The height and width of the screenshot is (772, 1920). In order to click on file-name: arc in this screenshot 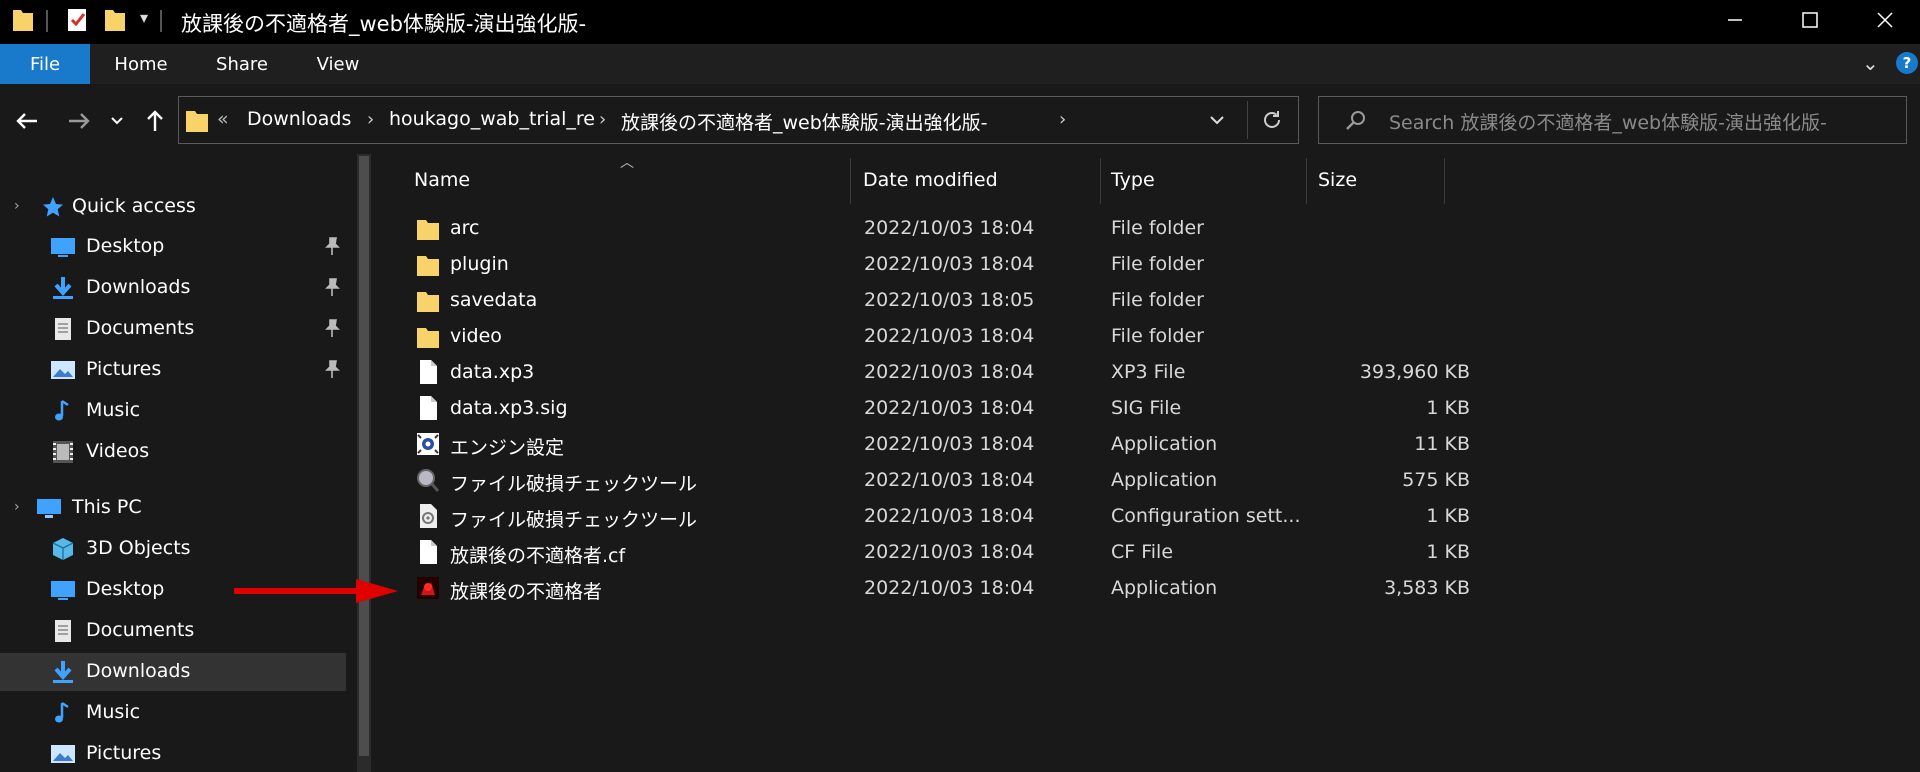, I will do `click(465, 228)`.